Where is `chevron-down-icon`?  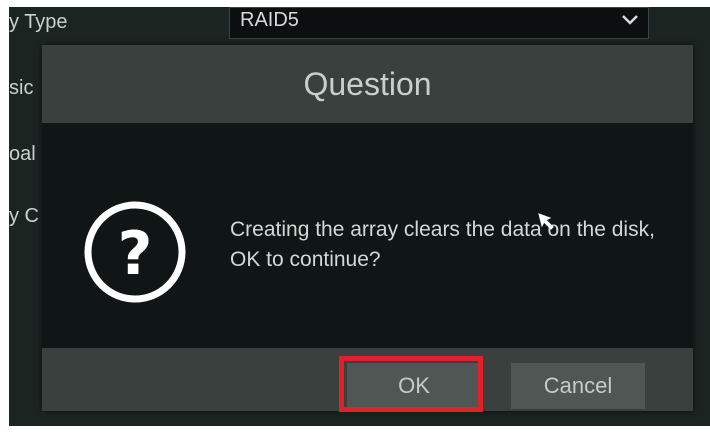 chevron-down-icon is located at coordinates (630, 20).